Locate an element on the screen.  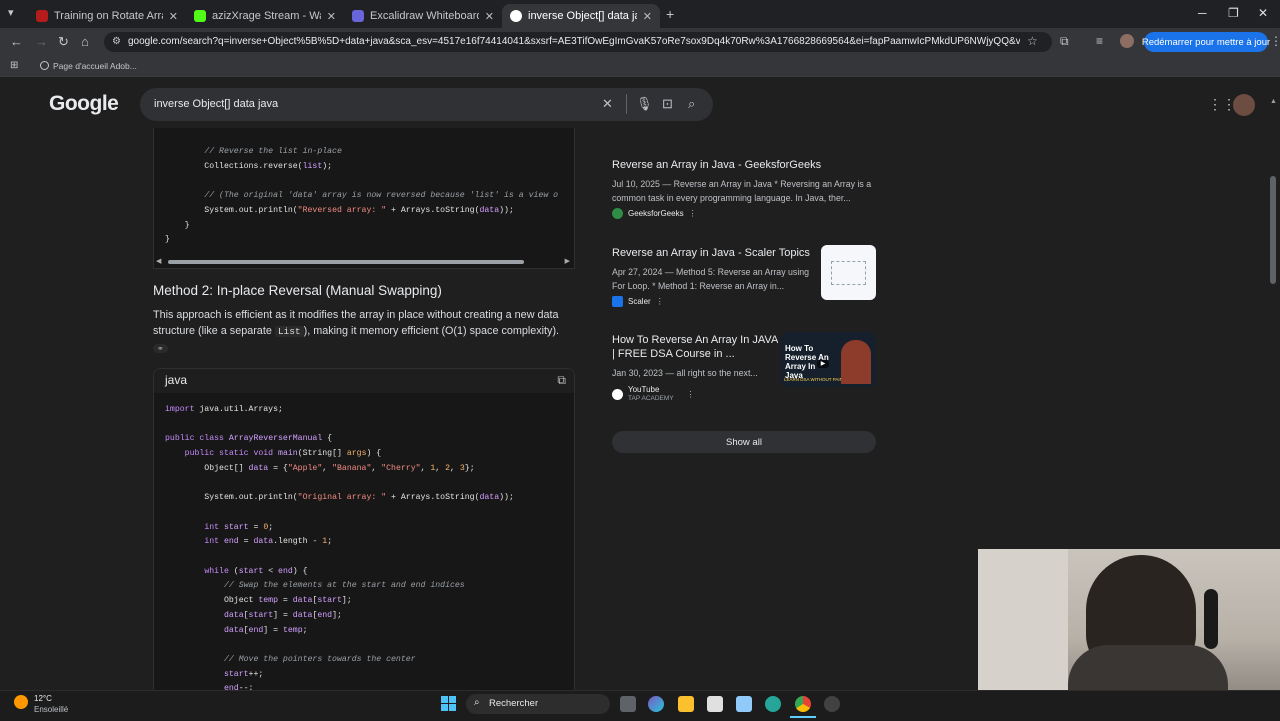
result-source: Scaler ⋮ is located at coordinates (712, 301).